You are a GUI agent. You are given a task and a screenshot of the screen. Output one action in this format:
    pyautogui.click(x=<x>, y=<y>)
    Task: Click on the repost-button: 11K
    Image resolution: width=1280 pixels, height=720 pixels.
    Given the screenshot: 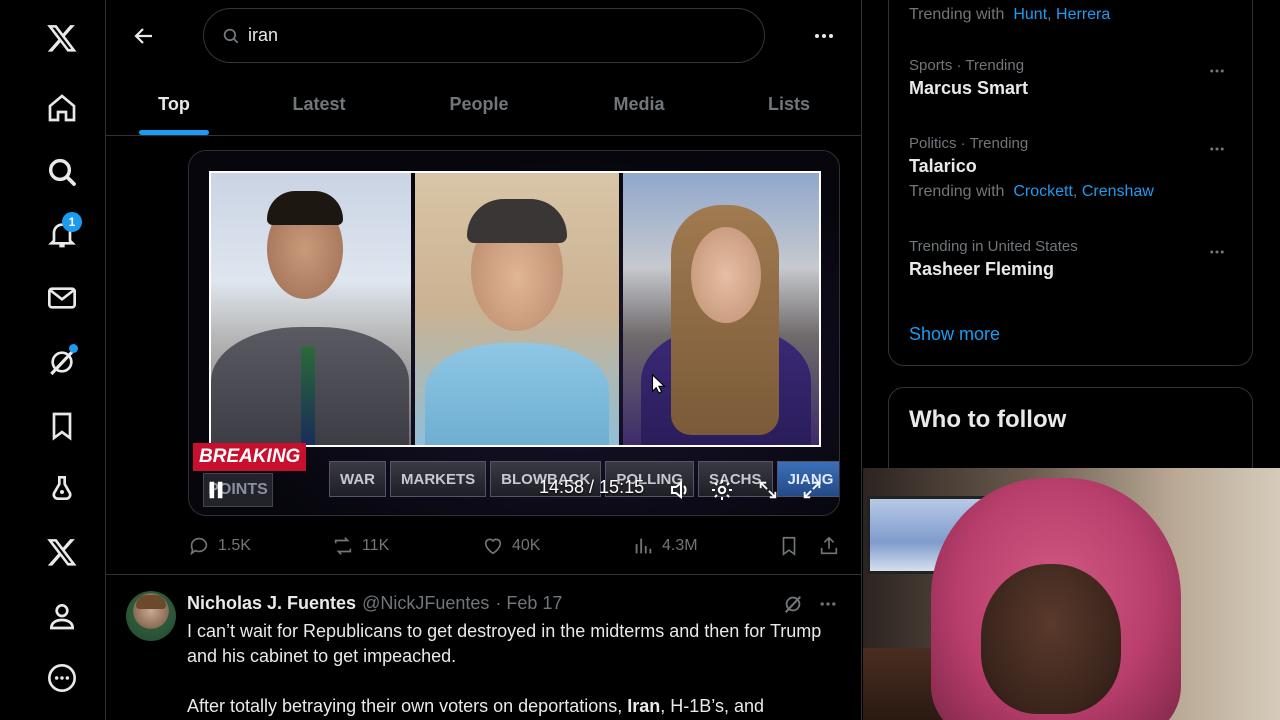 What is the action you would take?
    pyautogui.click(x=360, y=546)
    